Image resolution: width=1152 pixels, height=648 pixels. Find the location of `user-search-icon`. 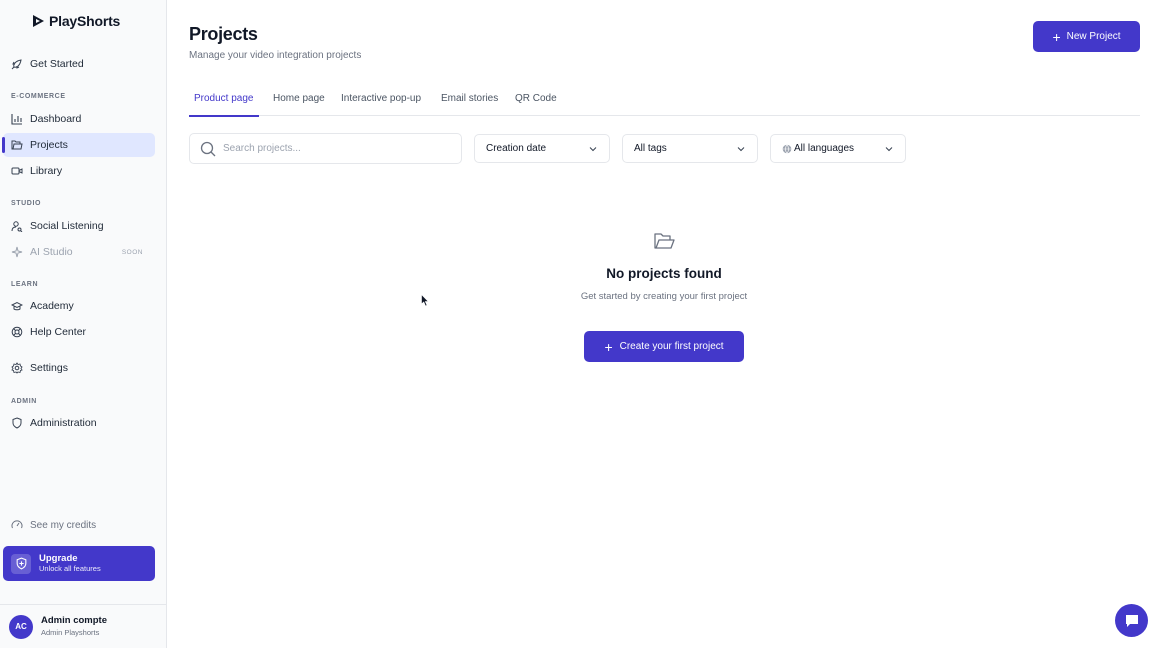

user-search-icon is located at coordinates (17, 226).